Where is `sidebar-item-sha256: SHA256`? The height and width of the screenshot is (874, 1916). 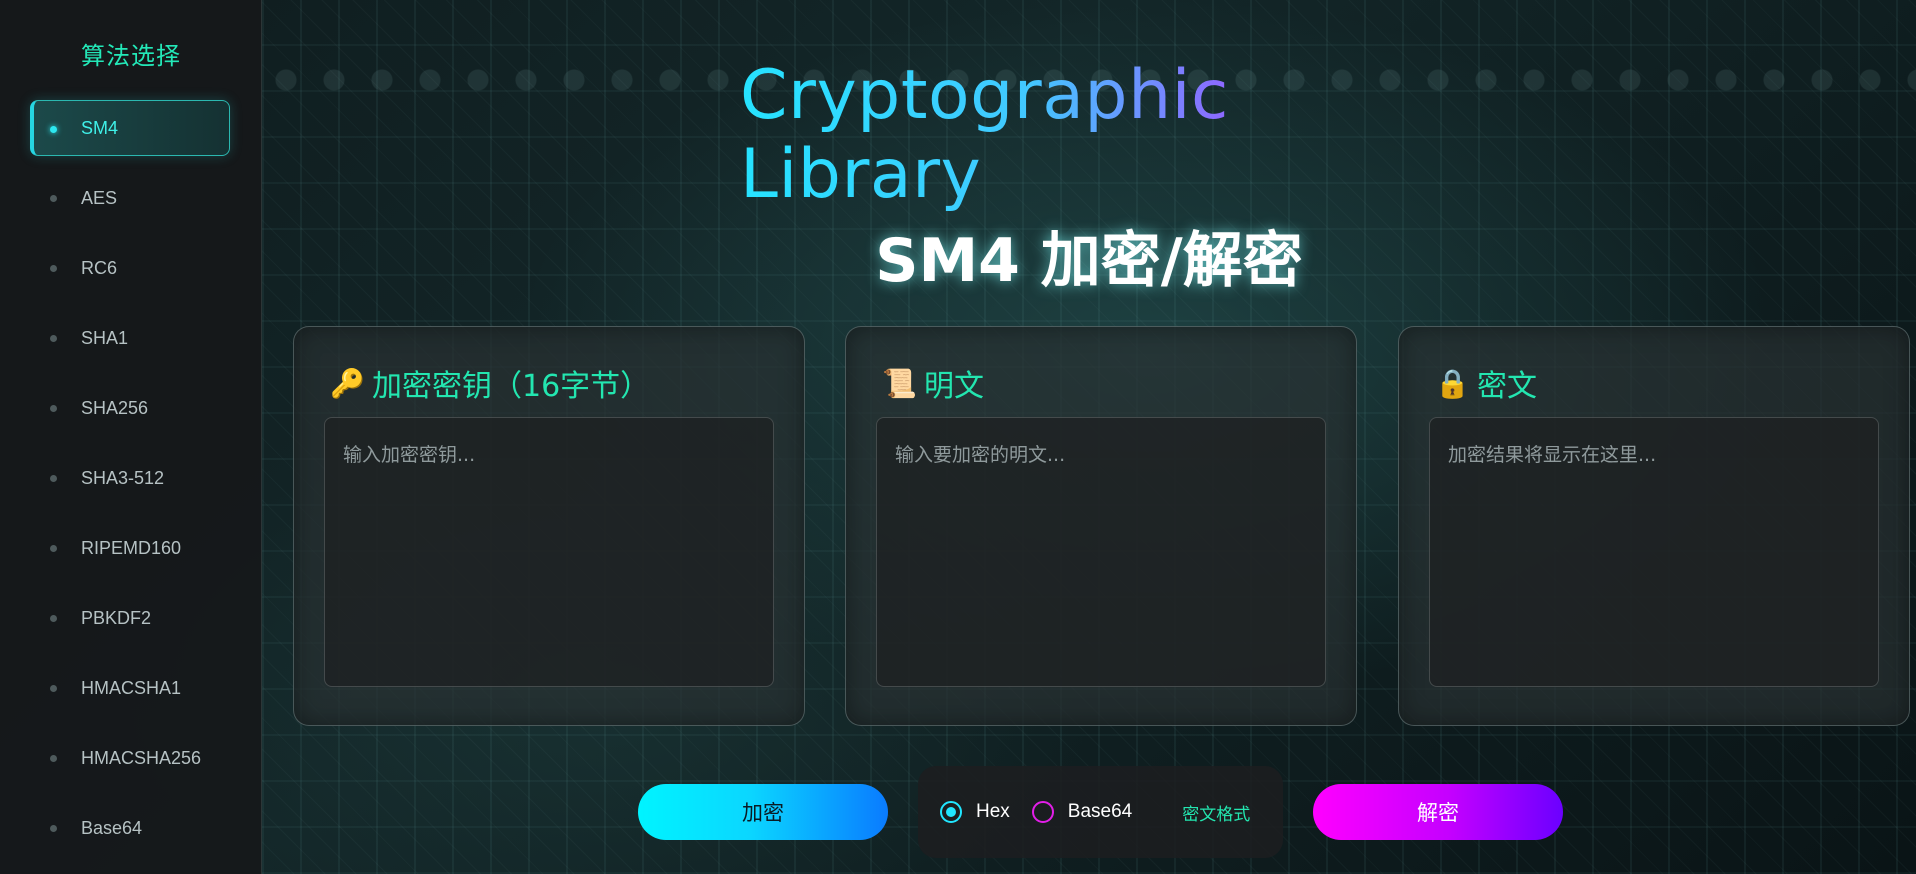
sidebar-item-sha256: SHA256 is located at coordinates (130, 408).